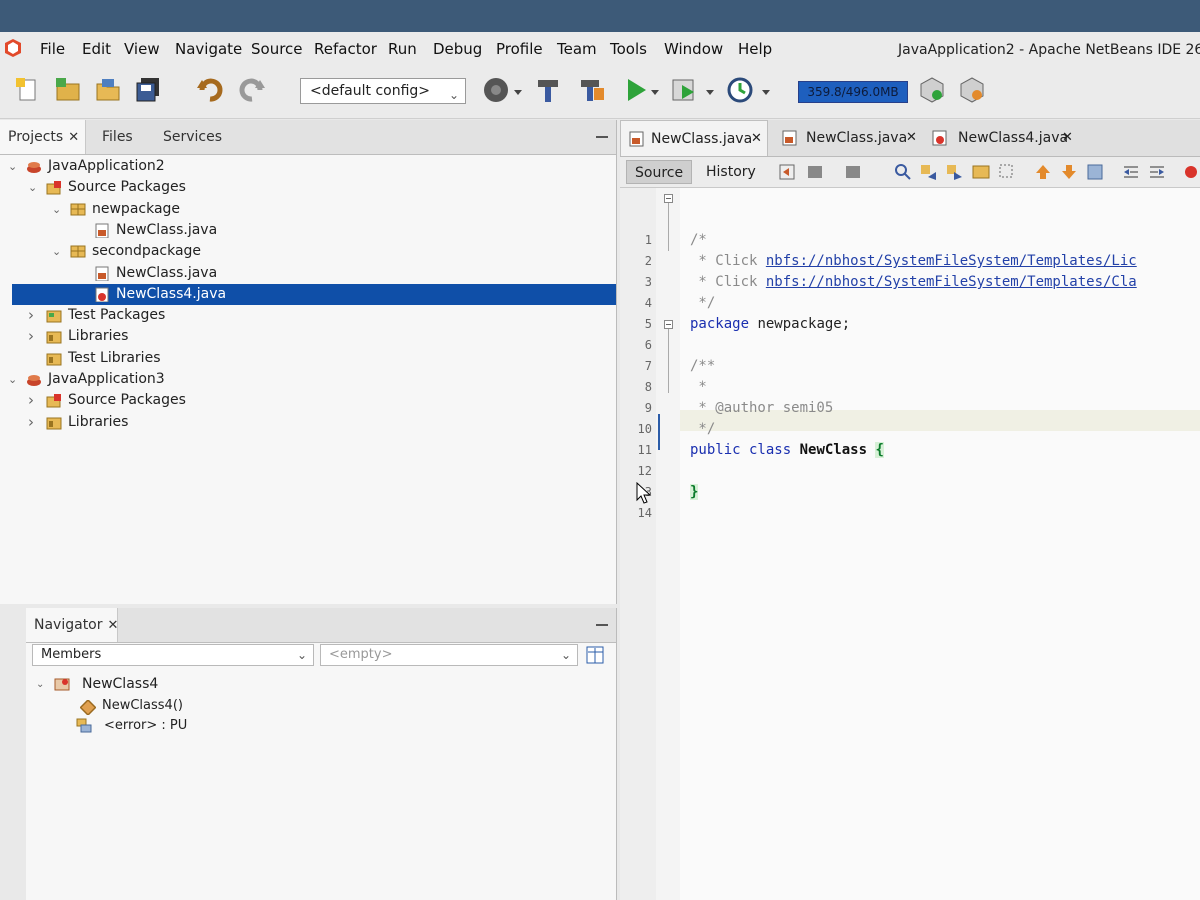 Image resolution: width=1200 pixels, height=900 pixels. Describe the element at coordinates (142, 49) in the screenshot. I see `menu-view: View` at that location.